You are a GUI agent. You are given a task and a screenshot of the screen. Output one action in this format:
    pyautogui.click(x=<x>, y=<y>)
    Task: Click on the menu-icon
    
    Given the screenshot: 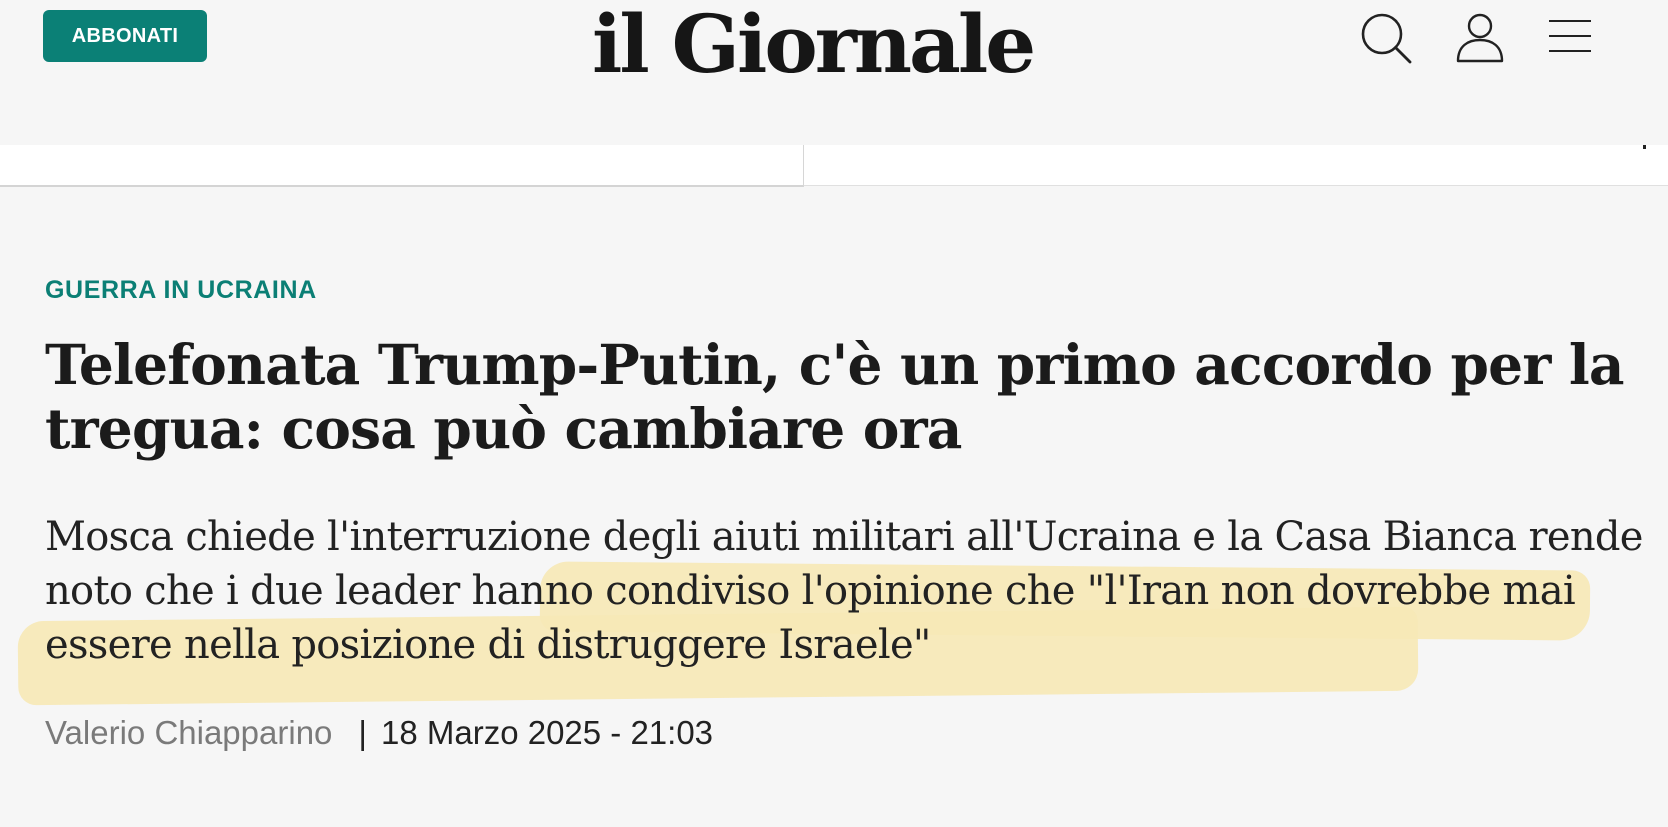 What is the action you would take?
    pyautogui.click(x=1574, y=38)
    